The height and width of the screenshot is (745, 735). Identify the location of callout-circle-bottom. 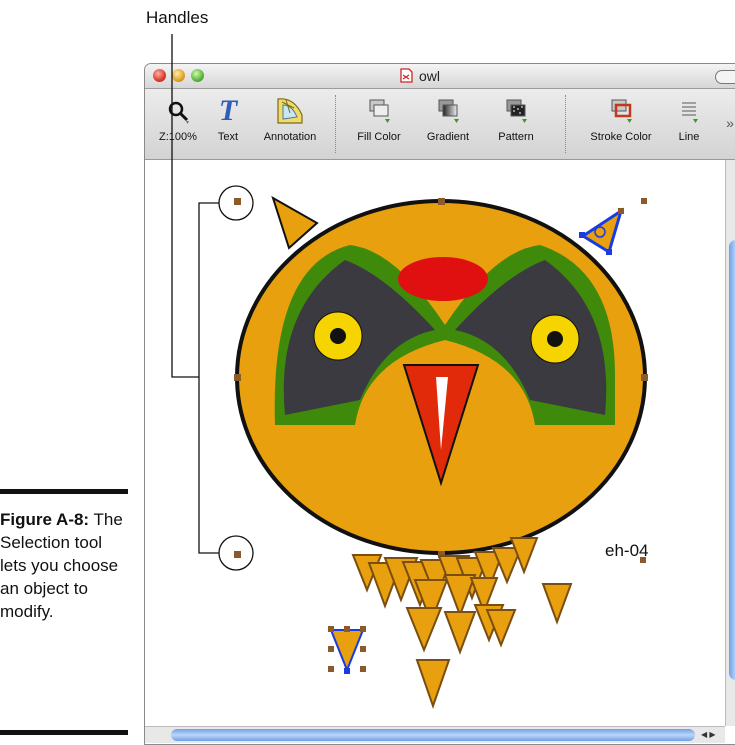
(236, 553).